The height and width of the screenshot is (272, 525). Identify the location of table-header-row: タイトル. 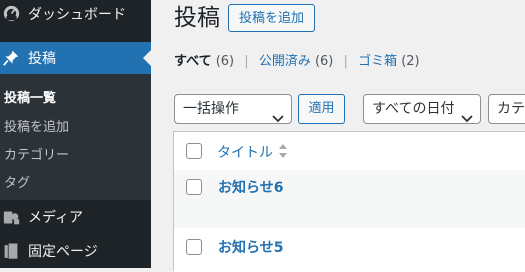
(349, 151).